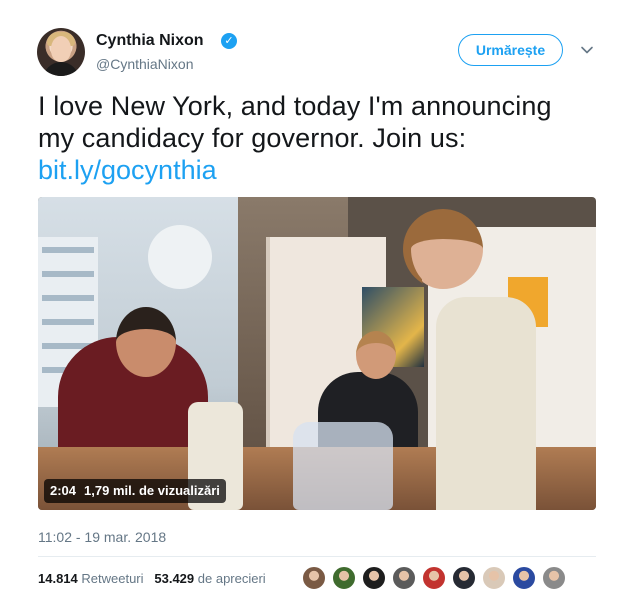 The height and width of the screenshot is (596, 623). Describe the element at coordinates (343, 466) in the screenshot. I see `video-scene-bag` at that location.